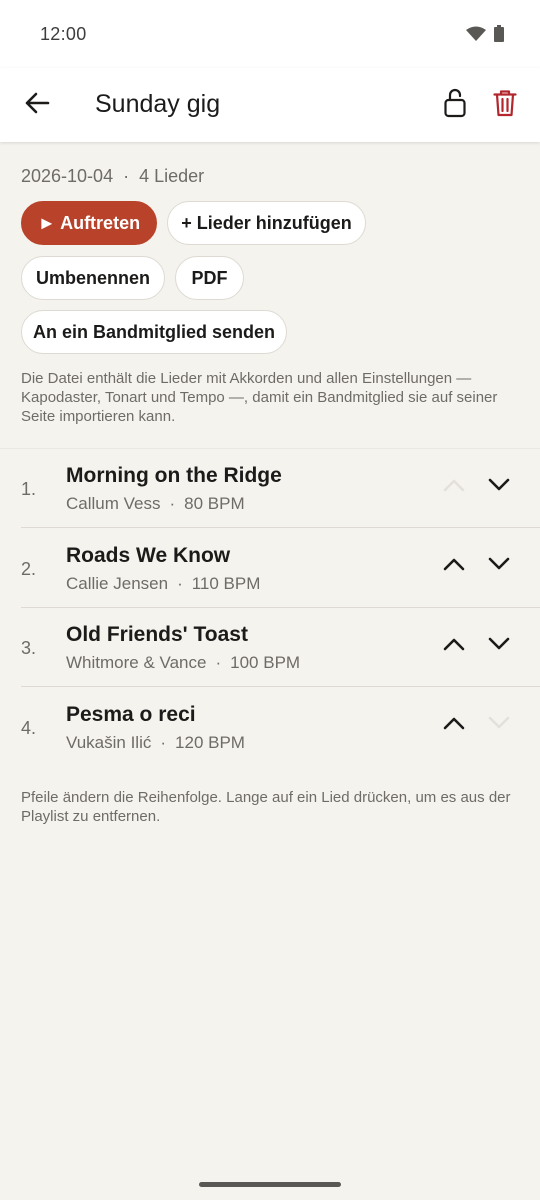 This screenshot has height=1200, width=540. I want to click on song-row: 2. Roads We Know Callie Jensen · 110 BPM, so click(270, 568).